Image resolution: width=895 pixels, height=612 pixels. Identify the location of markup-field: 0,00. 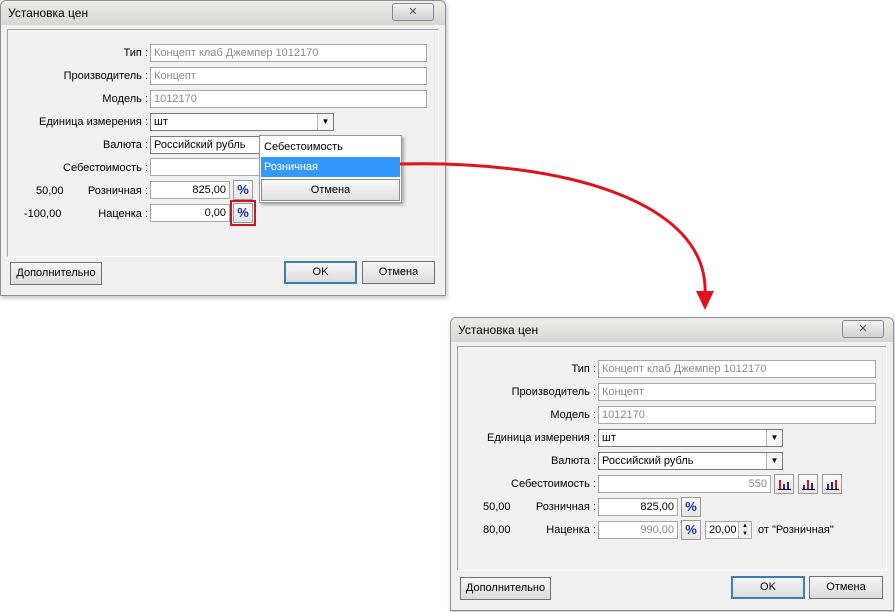
(190, 213).